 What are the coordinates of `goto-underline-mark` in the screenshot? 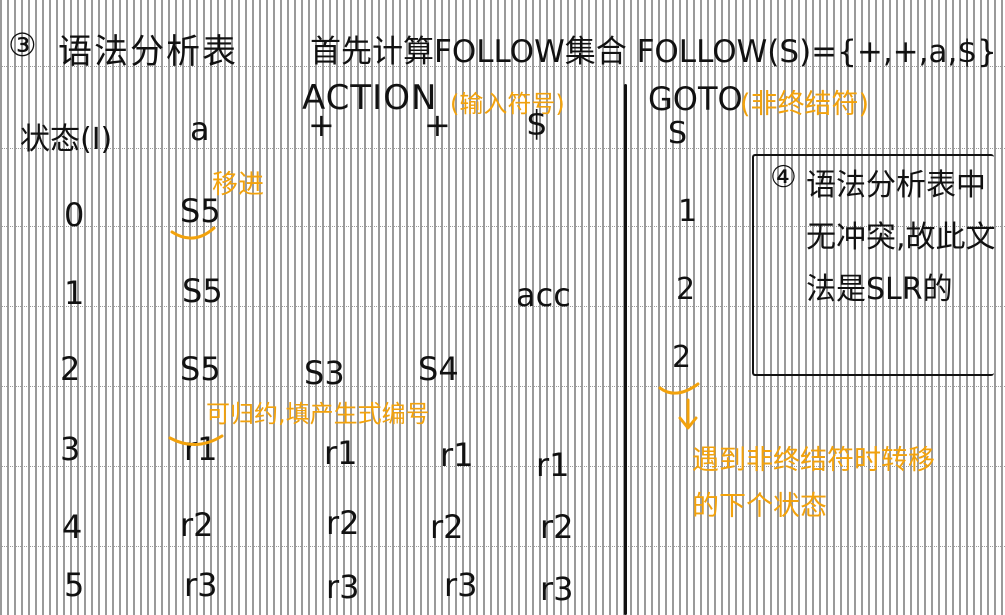 It's located at (679, 388).